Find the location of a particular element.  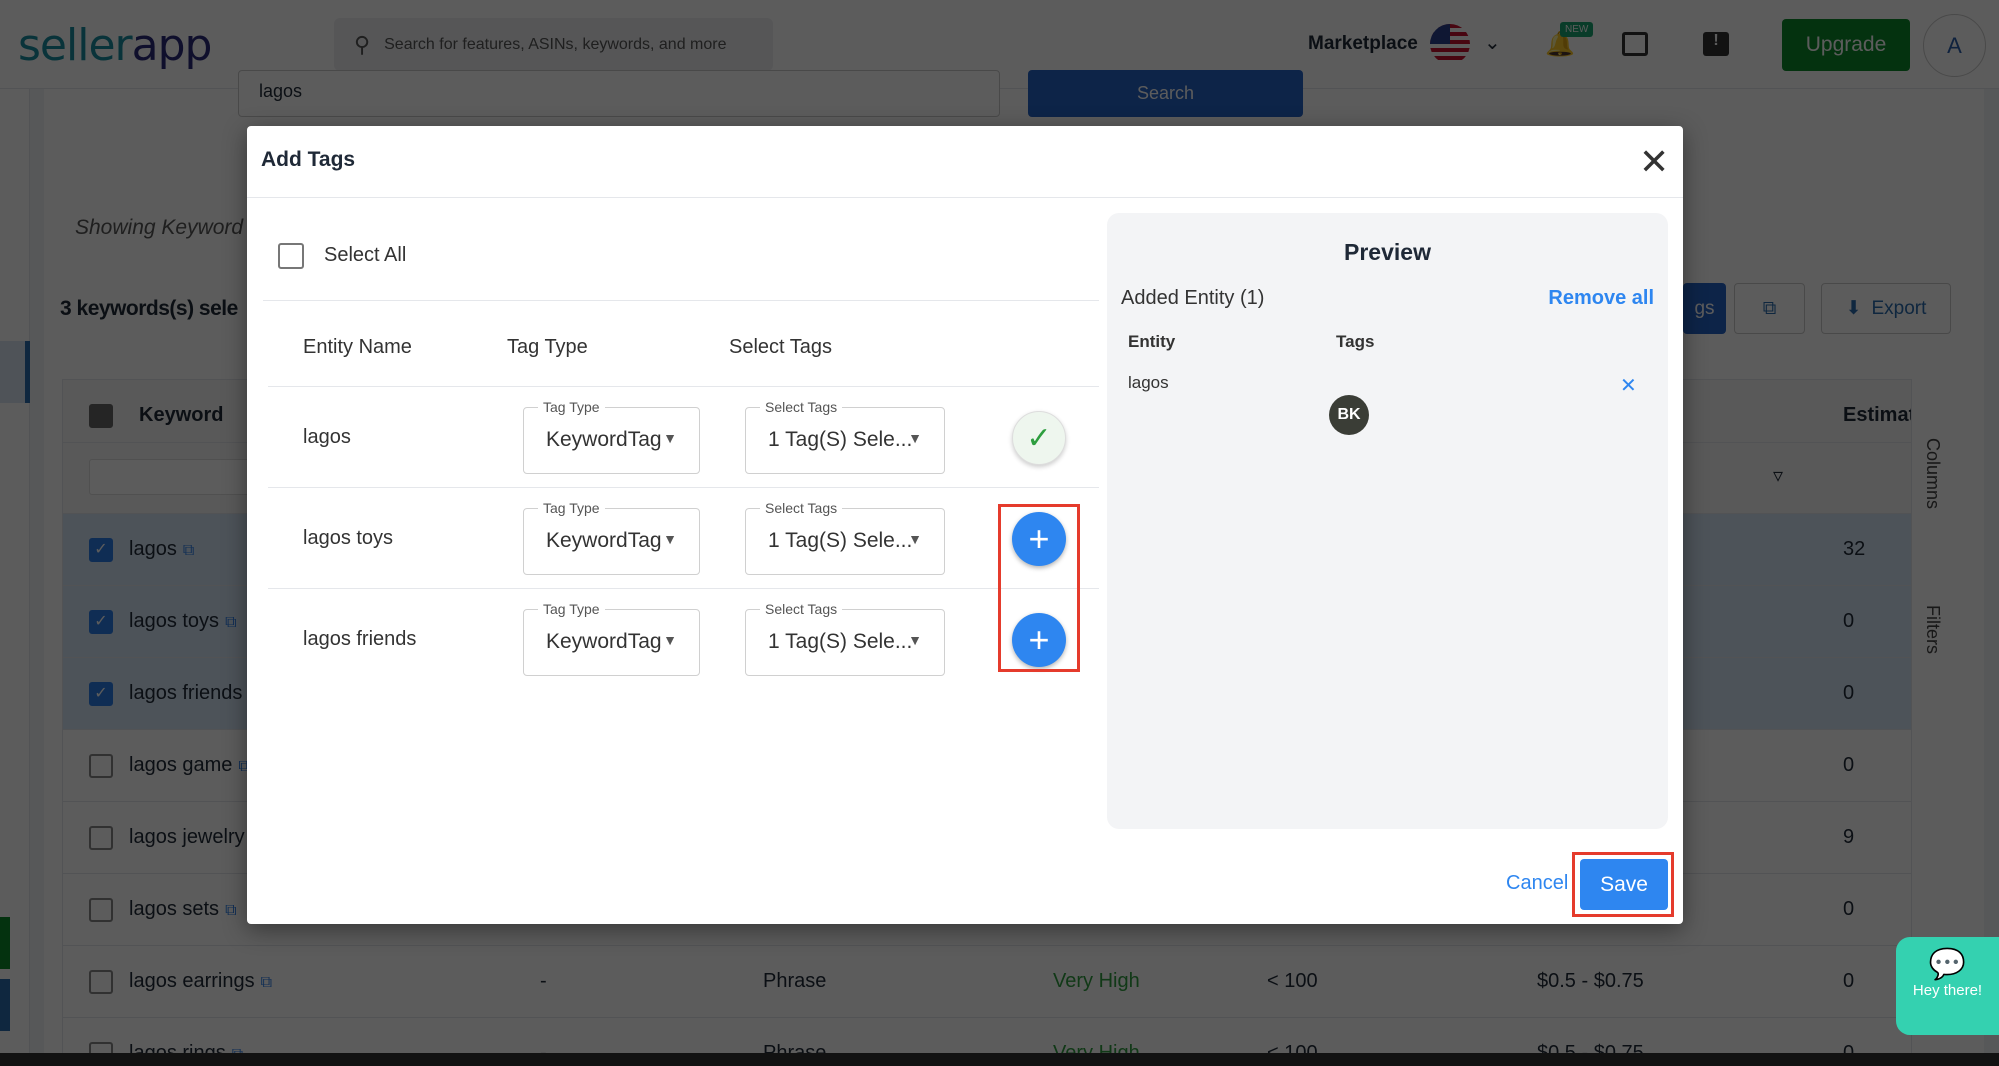

selected-count: 3 keywords(s) sele is located at coordinates (149, 308).